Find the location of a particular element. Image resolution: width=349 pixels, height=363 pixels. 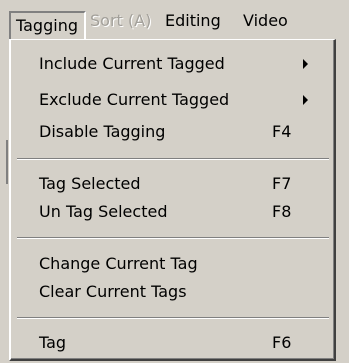

menu-item-label: Exclude Current Tagged is located at coordinates (134, 99).